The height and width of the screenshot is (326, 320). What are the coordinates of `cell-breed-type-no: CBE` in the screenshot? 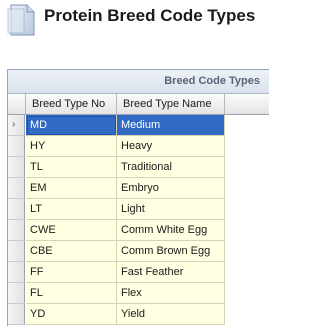 It's located at (71, 251).